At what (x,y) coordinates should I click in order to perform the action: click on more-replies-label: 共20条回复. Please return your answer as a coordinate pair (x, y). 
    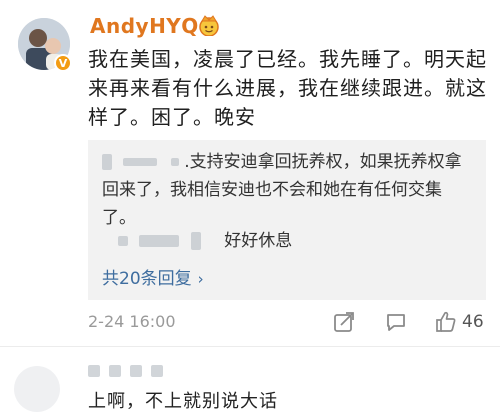
    Looking at the image, I should click on (147, 279).